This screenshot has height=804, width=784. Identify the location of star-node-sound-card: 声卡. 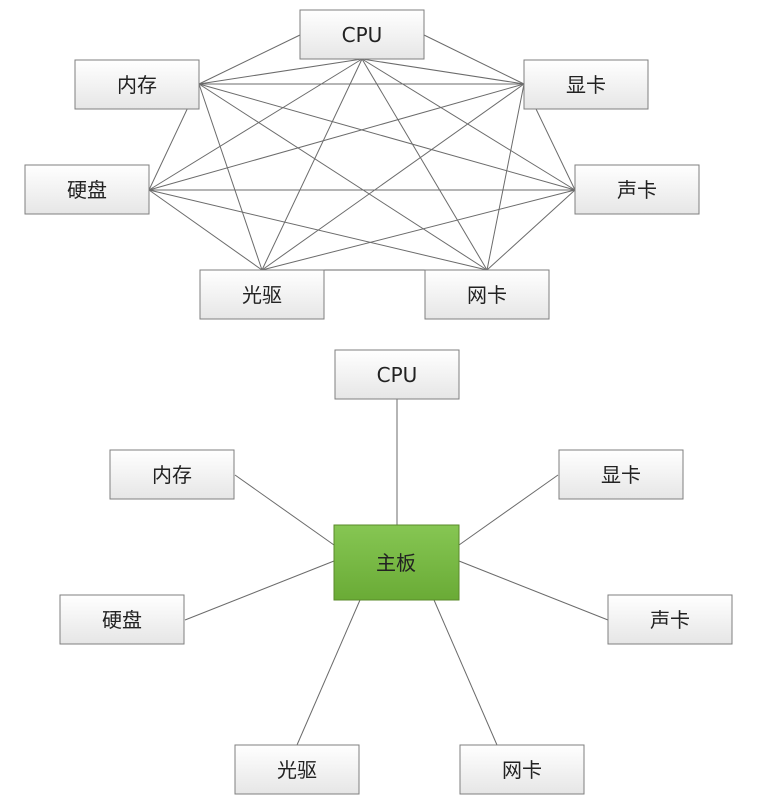
(670, 619).